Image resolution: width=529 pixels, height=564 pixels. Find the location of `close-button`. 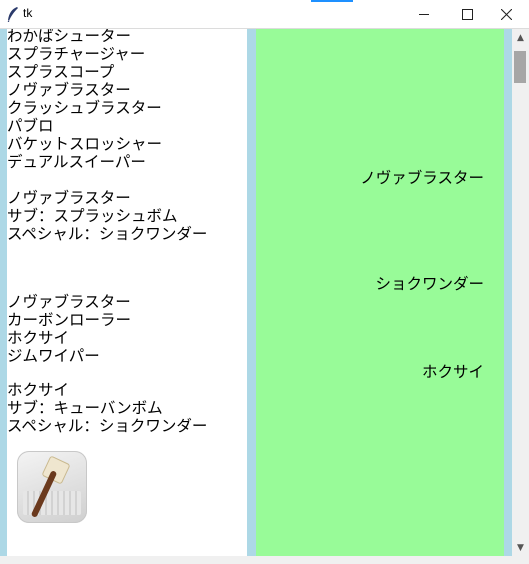

close-button is located at coordinates (506, 14).